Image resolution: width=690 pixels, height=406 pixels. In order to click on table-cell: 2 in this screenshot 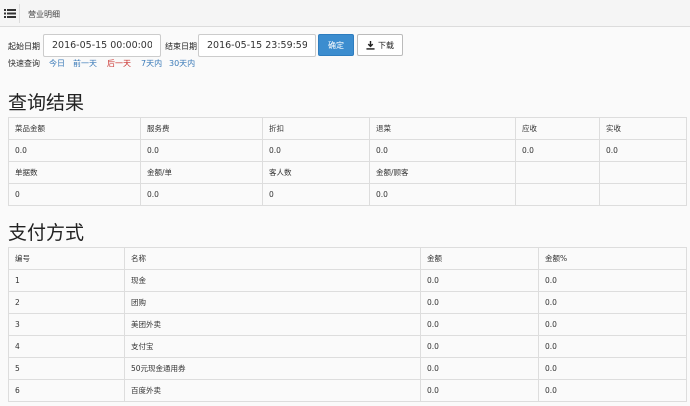, I will do `click(66, 302)`.